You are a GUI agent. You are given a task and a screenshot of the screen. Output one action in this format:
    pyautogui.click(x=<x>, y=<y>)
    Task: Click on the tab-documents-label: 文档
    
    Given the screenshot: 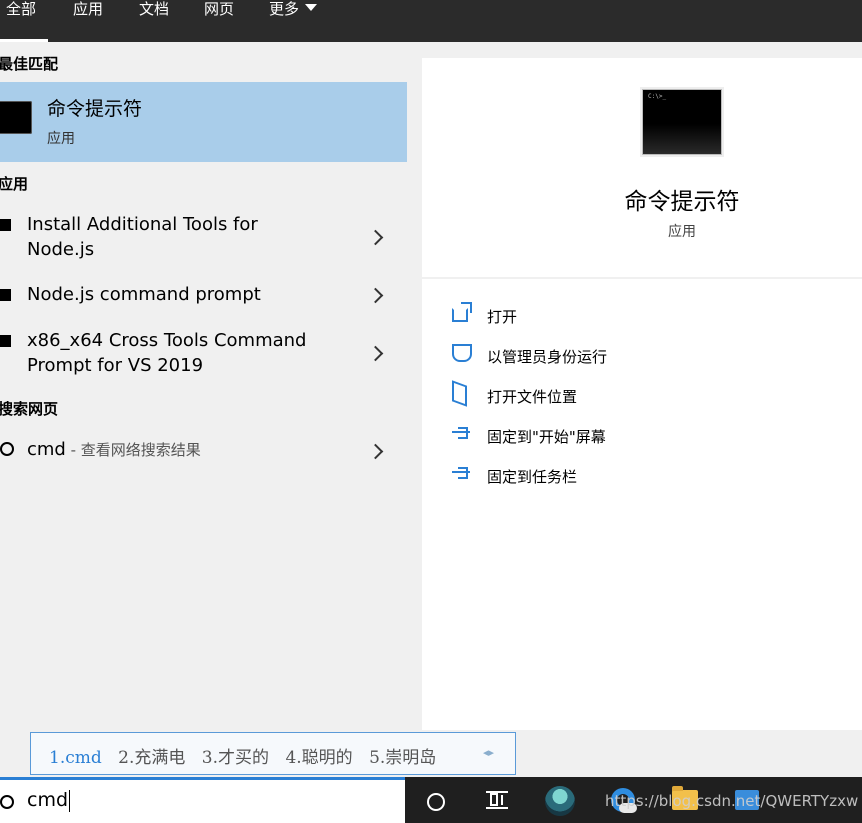 What is the action you would take?
    pyautogui.click(x=154, y=9)
    